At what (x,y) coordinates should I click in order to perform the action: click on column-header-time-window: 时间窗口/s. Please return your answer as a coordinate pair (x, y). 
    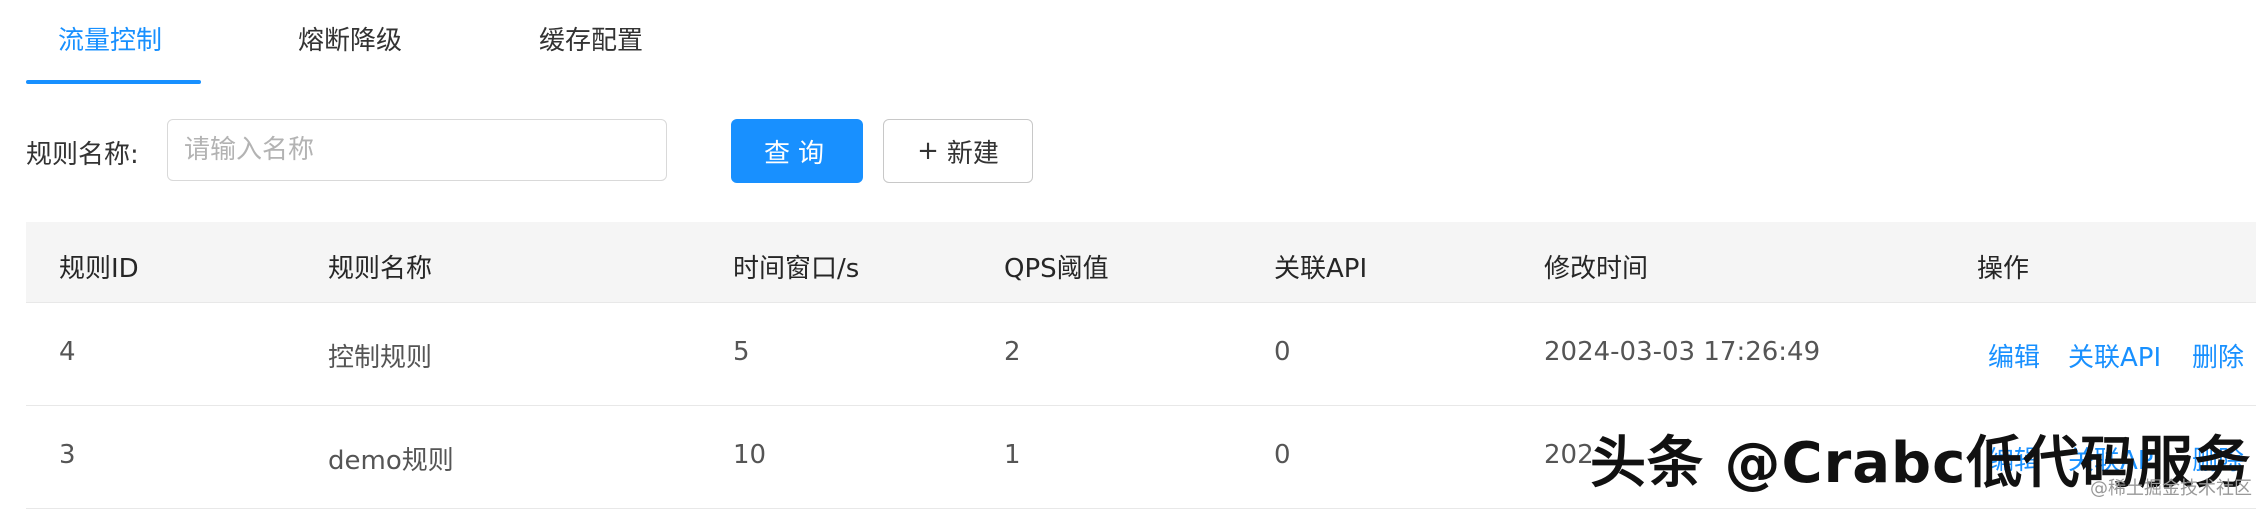
    Looking at the image, I should click on (796, 269).